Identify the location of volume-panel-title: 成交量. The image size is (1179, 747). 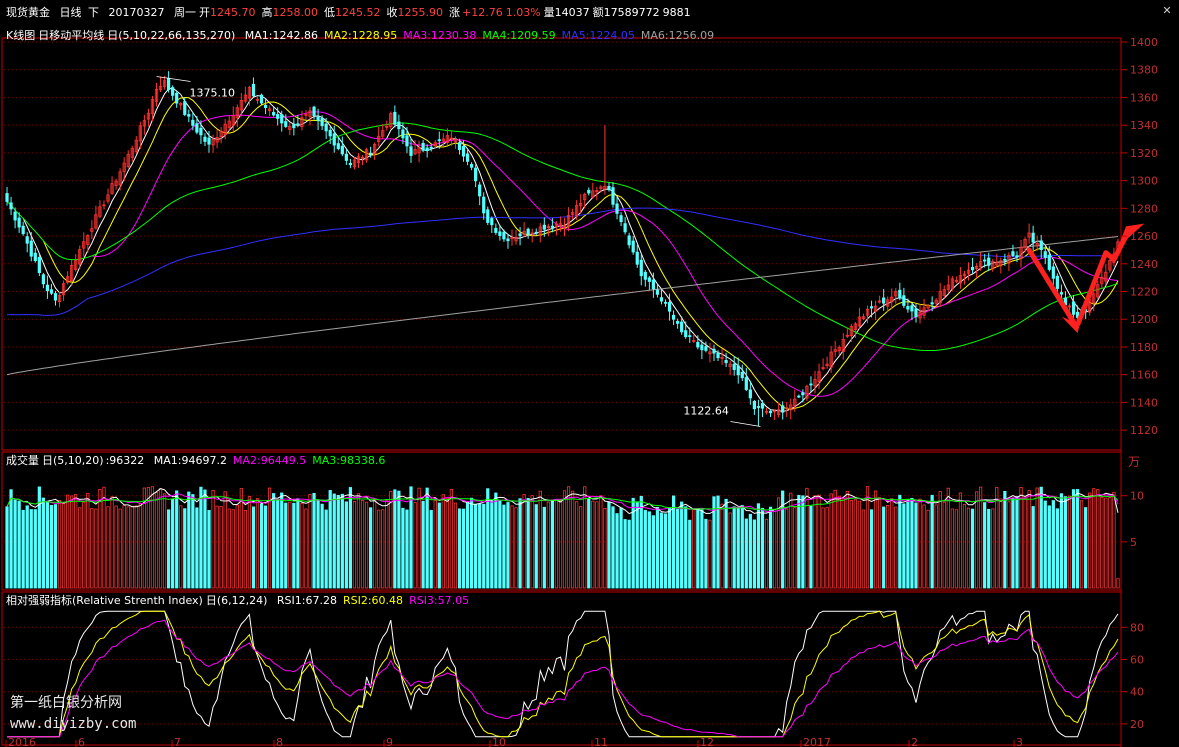
(22, 460).